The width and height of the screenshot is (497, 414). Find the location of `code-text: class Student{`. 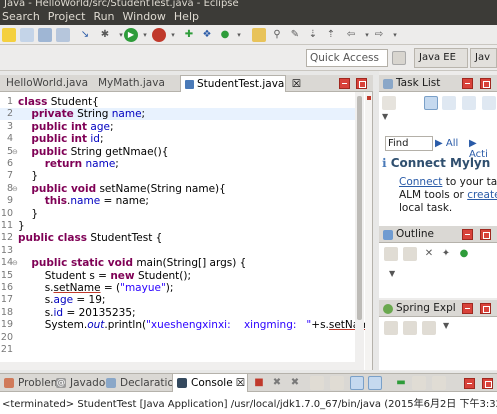

code-text: class Student{ is located at coordinates (58, 102).